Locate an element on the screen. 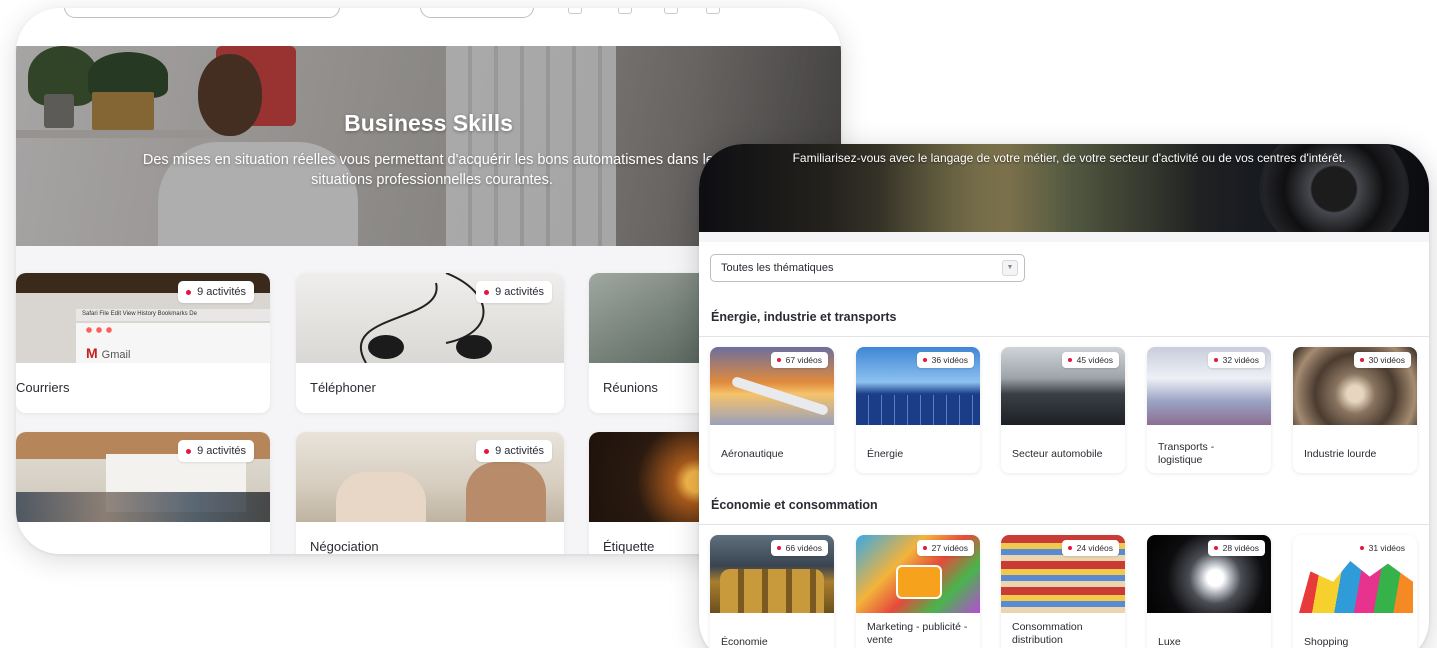  card-thumbnail: 45 vidéos is located at coordinates (1063, 386).